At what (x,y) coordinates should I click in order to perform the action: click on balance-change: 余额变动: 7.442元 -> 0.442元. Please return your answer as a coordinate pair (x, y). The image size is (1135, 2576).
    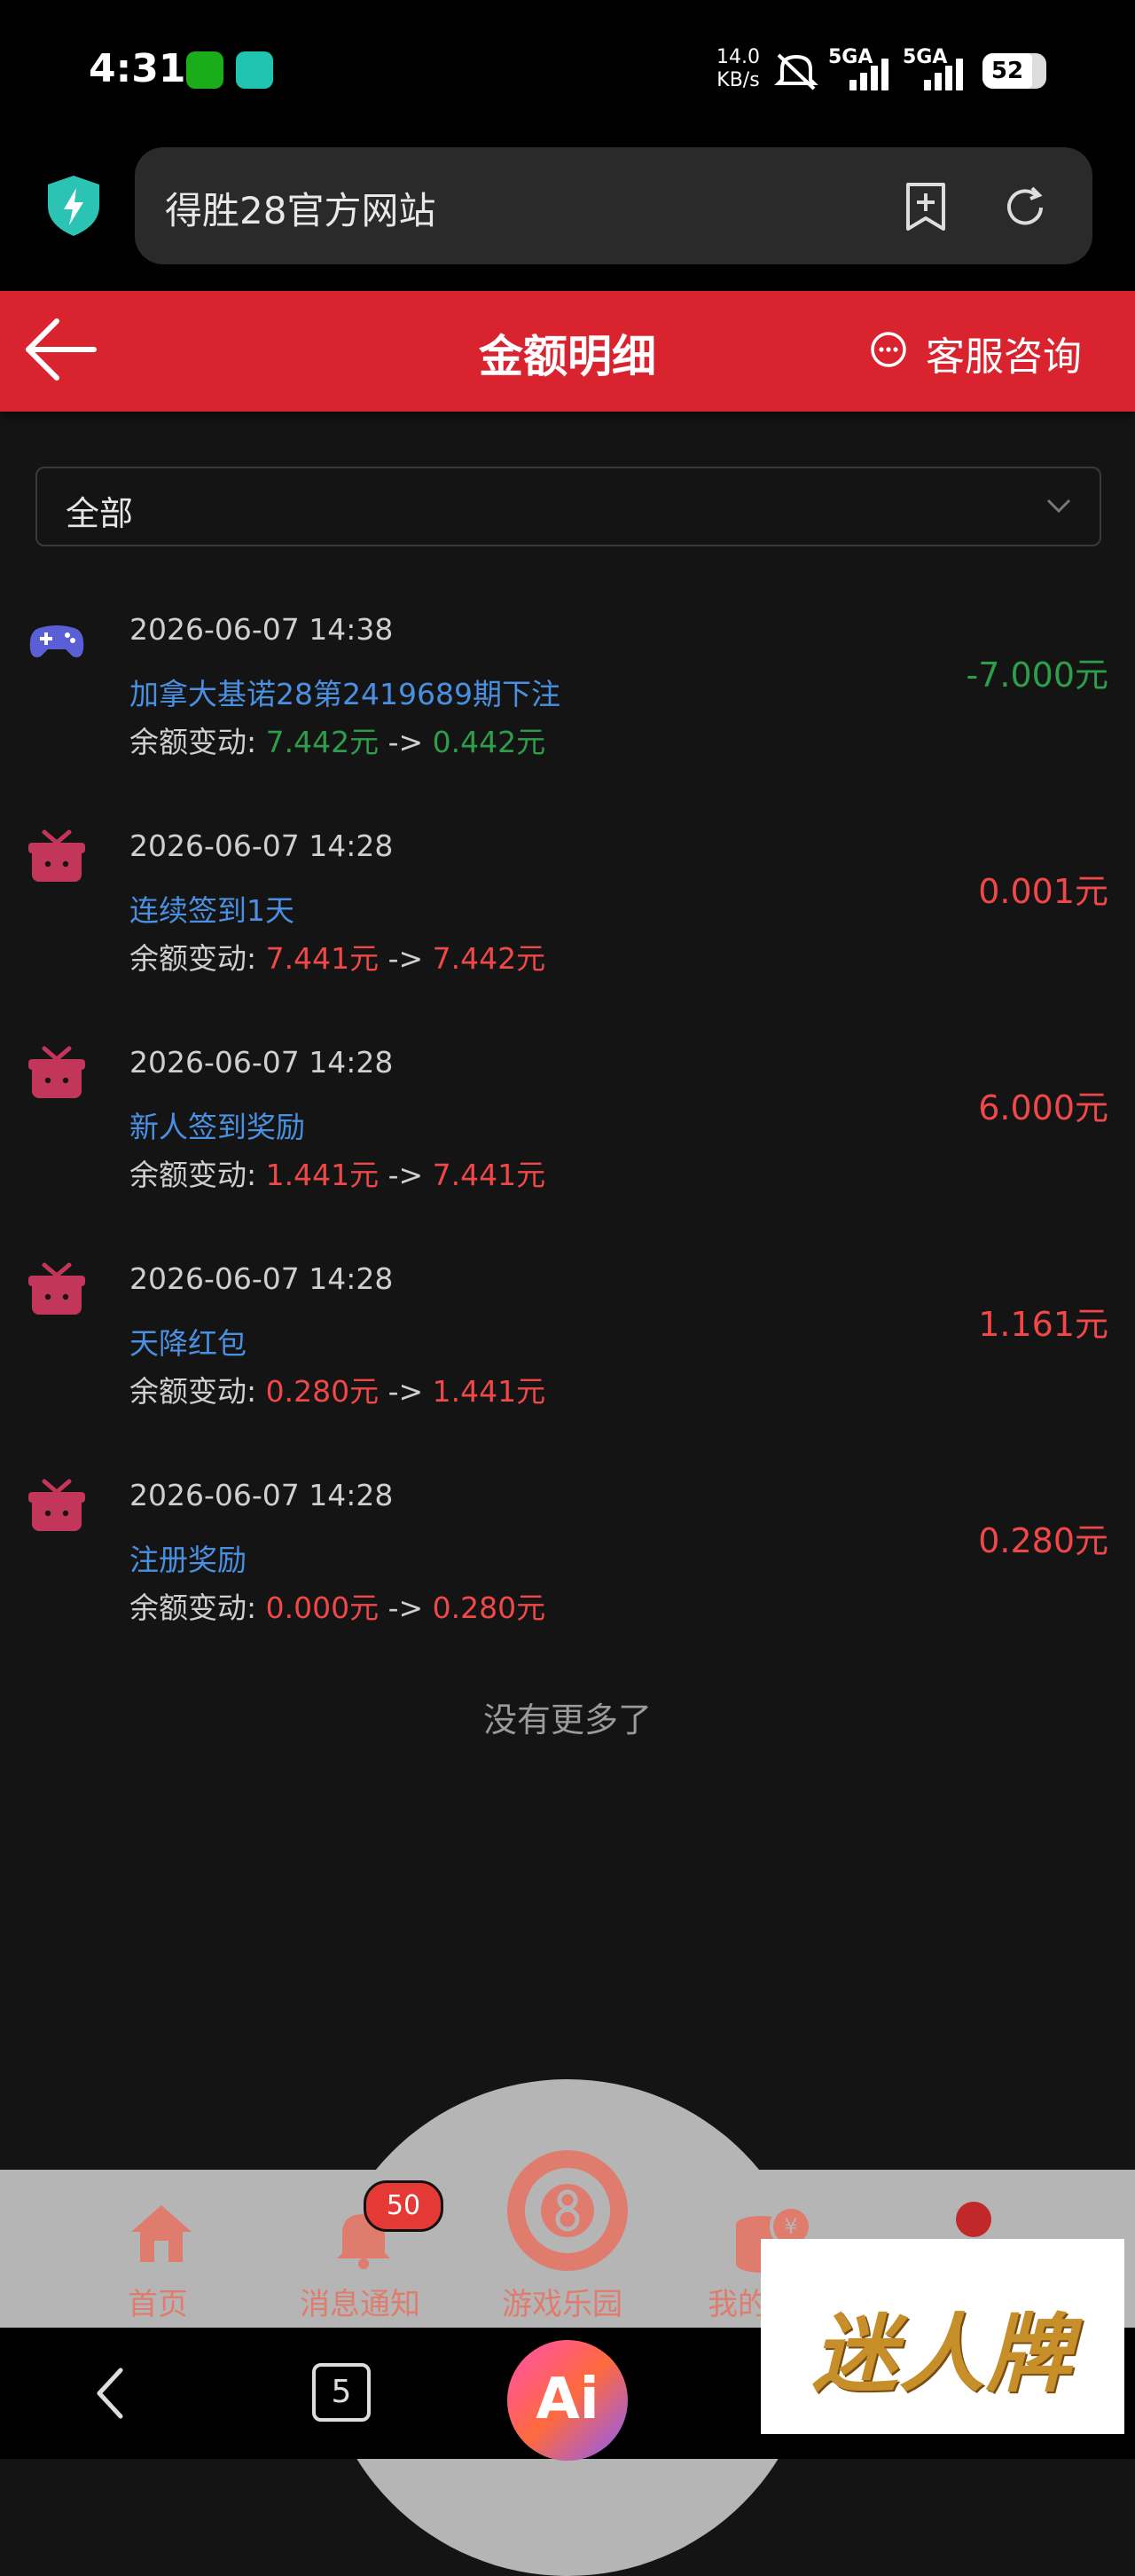
    Looking at the image, I should click on (337, 740).